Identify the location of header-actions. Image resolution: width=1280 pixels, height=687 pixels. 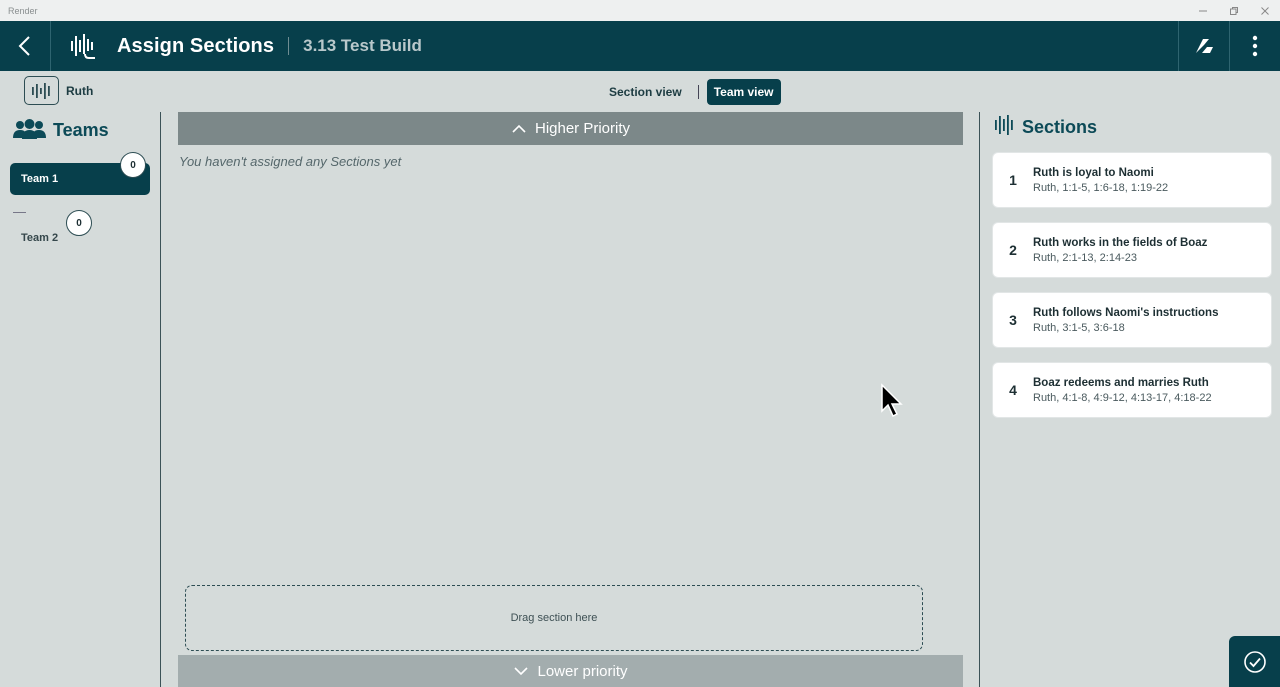
(1229, 46).